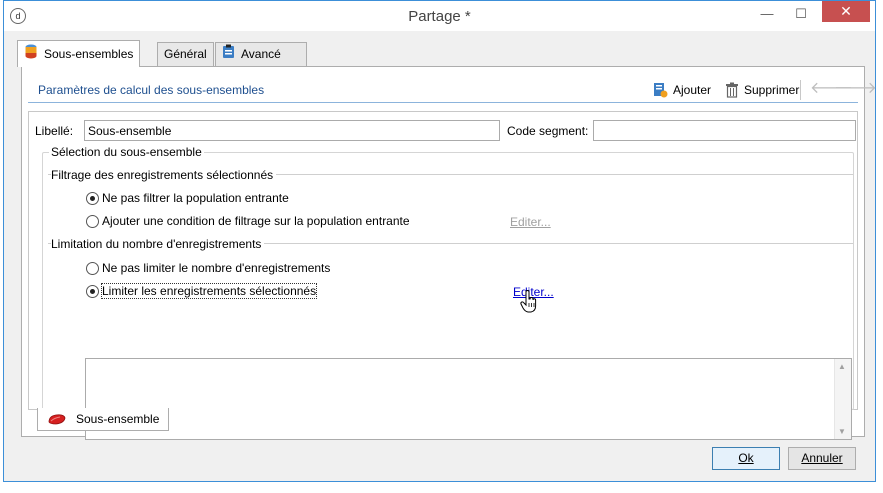 This screenshot has width=883, height=493. I want to click on maximize-button: ☐, so click(801, 14).